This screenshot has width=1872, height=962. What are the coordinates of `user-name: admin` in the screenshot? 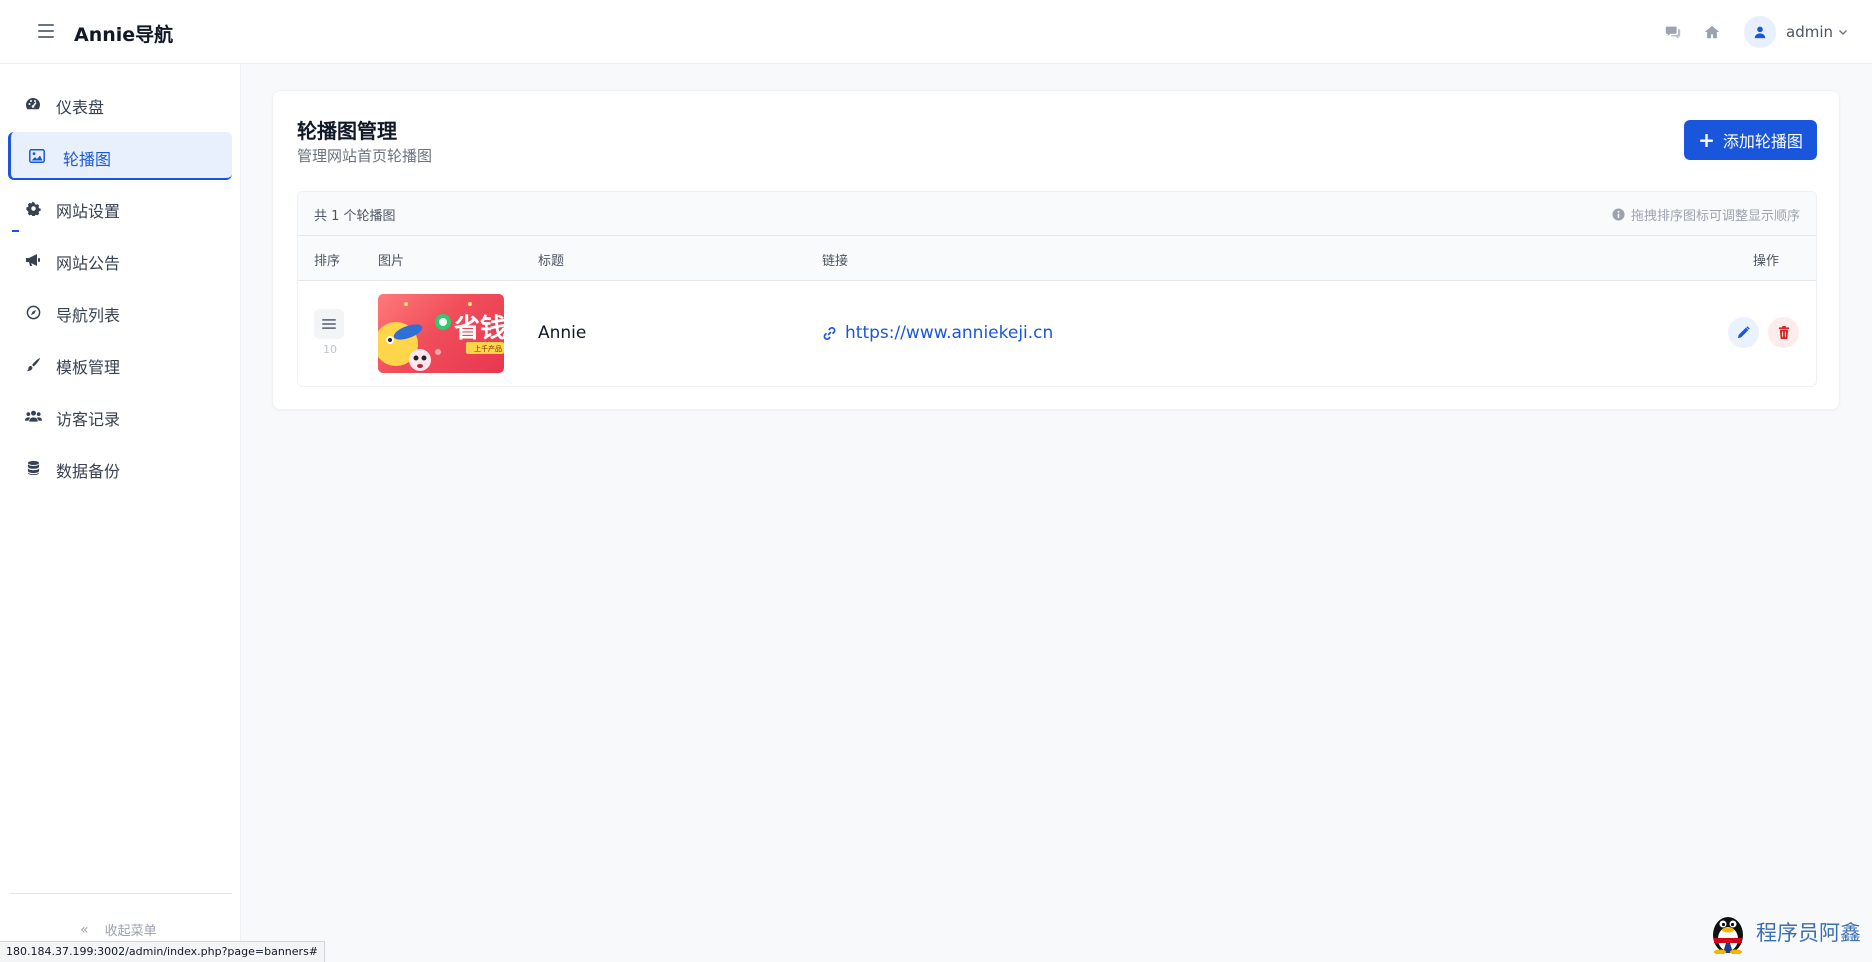 It's located at (1809, 32).